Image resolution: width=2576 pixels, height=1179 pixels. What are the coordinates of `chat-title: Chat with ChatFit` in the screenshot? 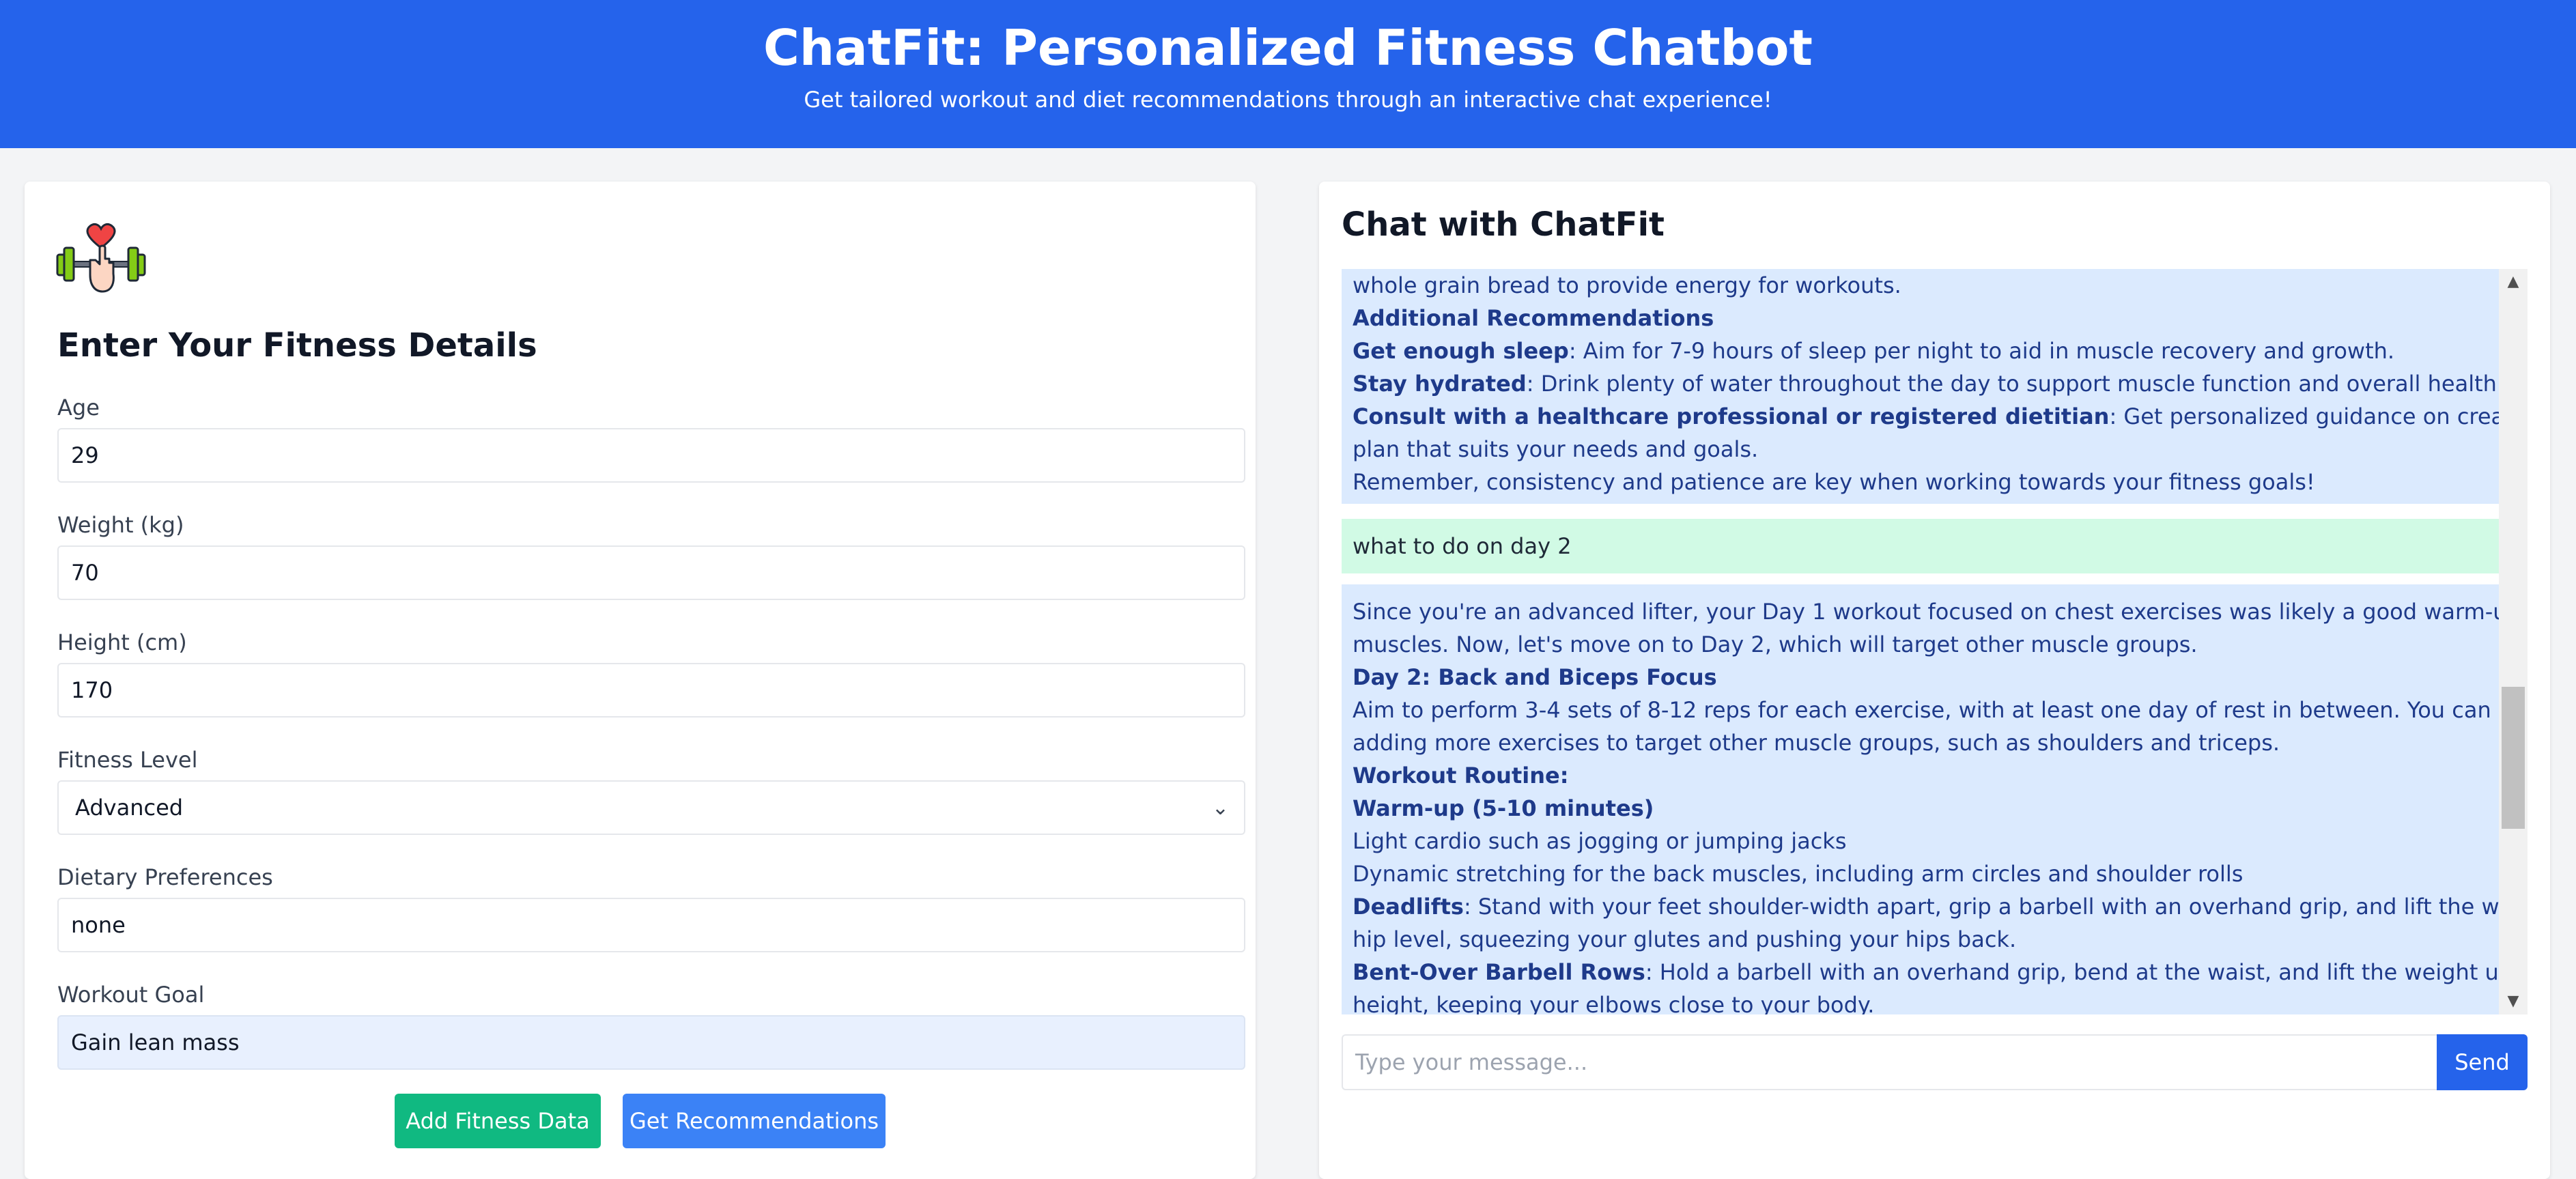 It's located at (1503, 224).